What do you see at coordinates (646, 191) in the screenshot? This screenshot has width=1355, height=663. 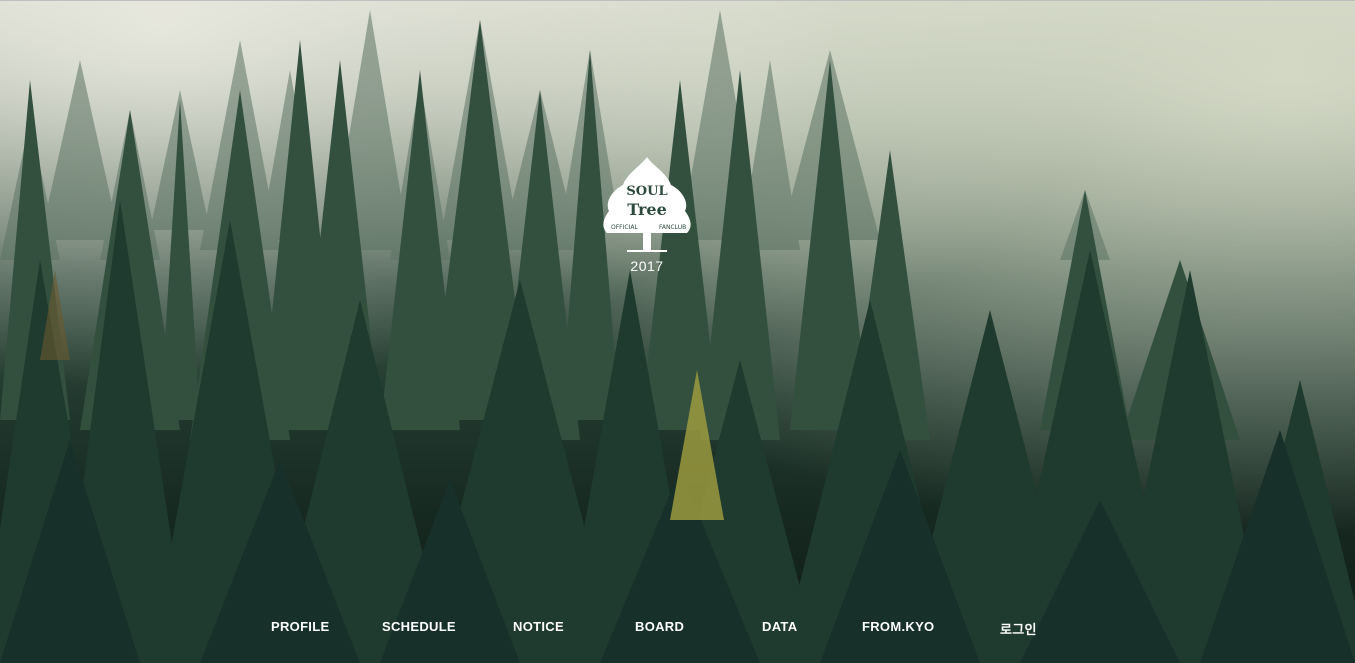 I see `logo-text-main: SOUL` at bounding box center [646, 191].